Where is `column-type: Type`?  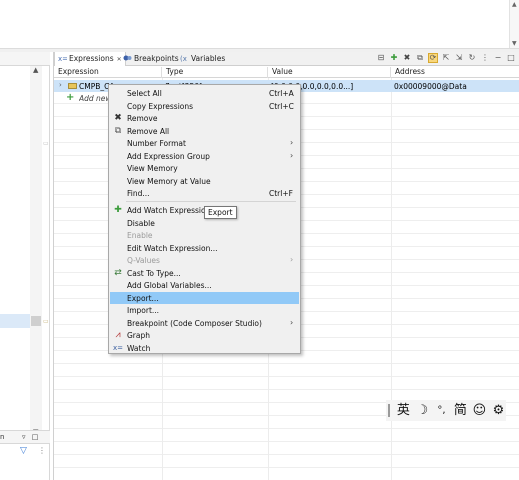 column-type: Type is located at coordinates (215, 72).